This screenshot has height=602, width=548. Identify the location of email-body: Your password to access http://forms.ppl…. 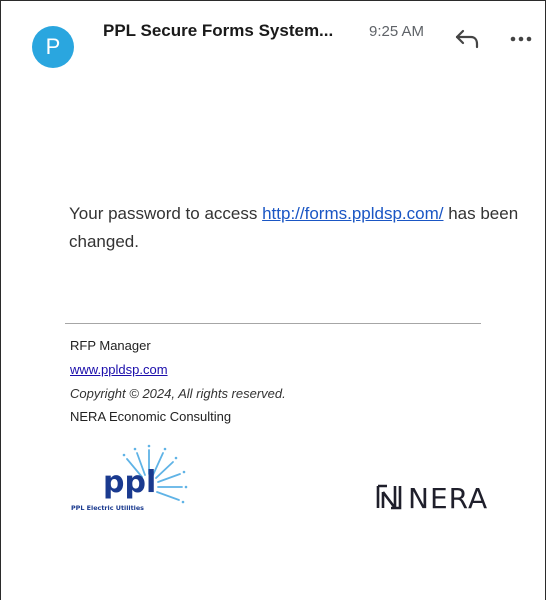
(294, 228).